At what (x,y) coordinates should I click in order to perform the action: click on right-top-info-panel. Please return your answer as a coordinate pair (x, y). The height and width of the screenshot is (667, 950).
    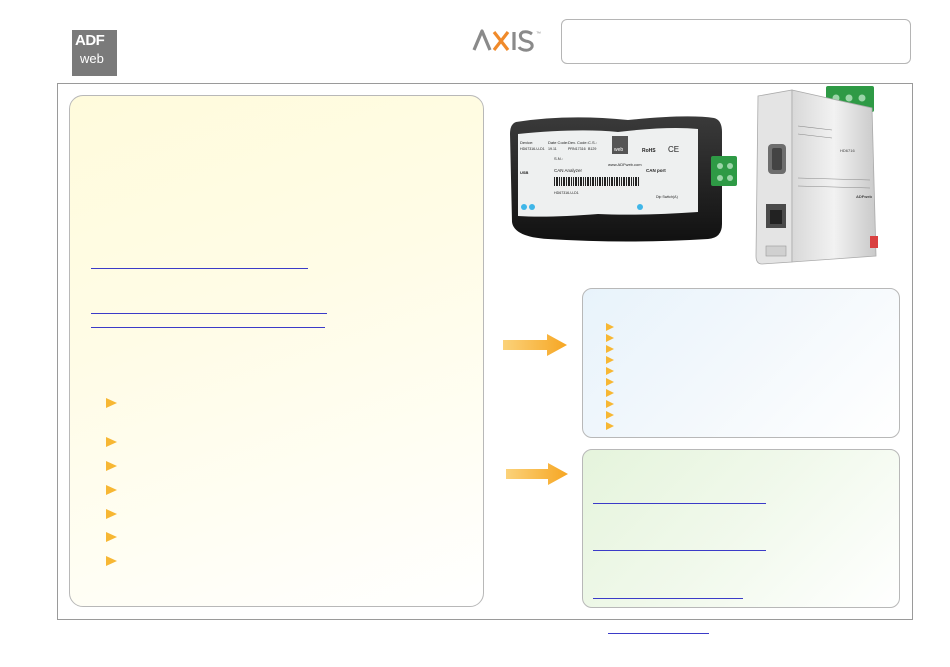
    Looking at the image, I should click on (741, 363).